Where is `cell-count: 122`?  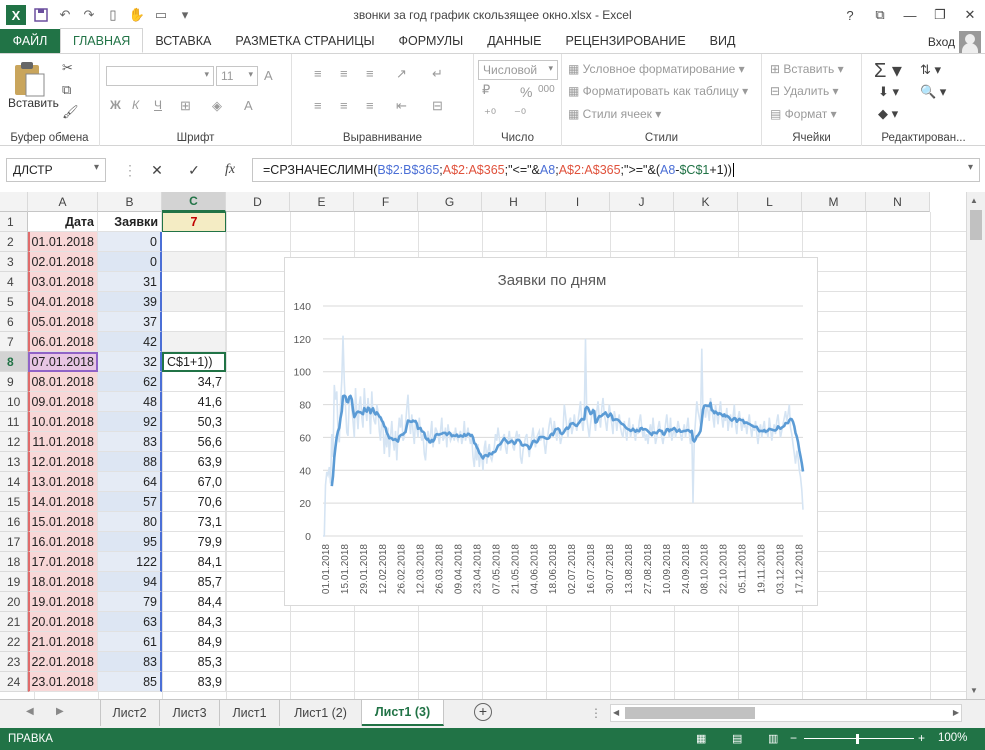 cell-count: 122 is located at coordinates (130, 562).